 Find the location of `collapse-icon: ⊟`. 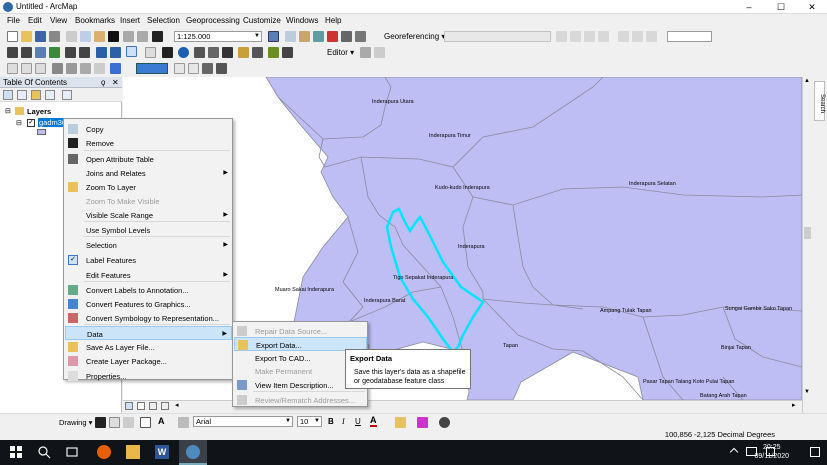

collapse-icon: ⊟ is located at coordinates (8, 111).